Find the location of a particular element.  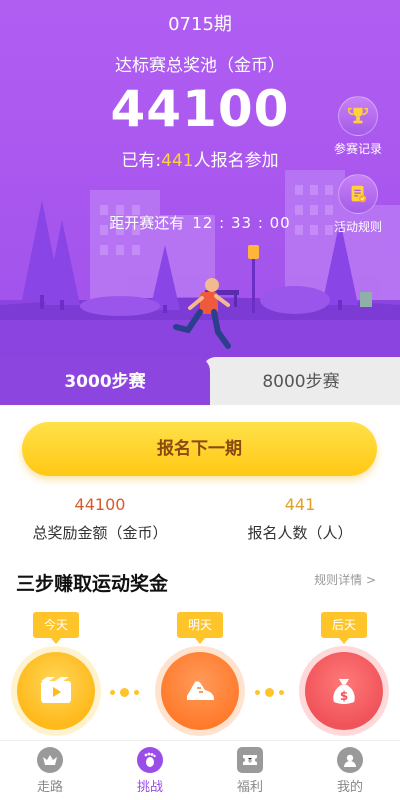

activity-rules-label: 活动规则 is located at coordinates (357, 227).